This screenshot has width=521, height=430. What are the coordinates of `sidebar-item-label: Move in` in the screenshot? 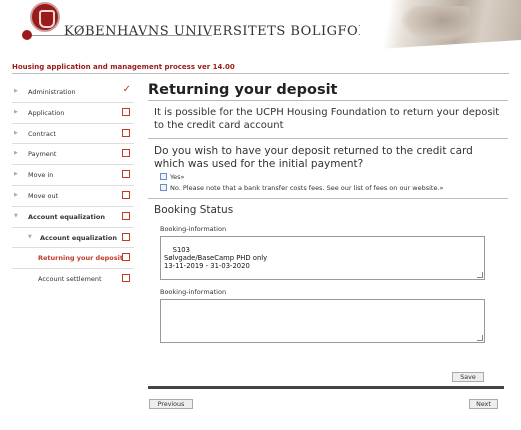 It's located at (41, 175).